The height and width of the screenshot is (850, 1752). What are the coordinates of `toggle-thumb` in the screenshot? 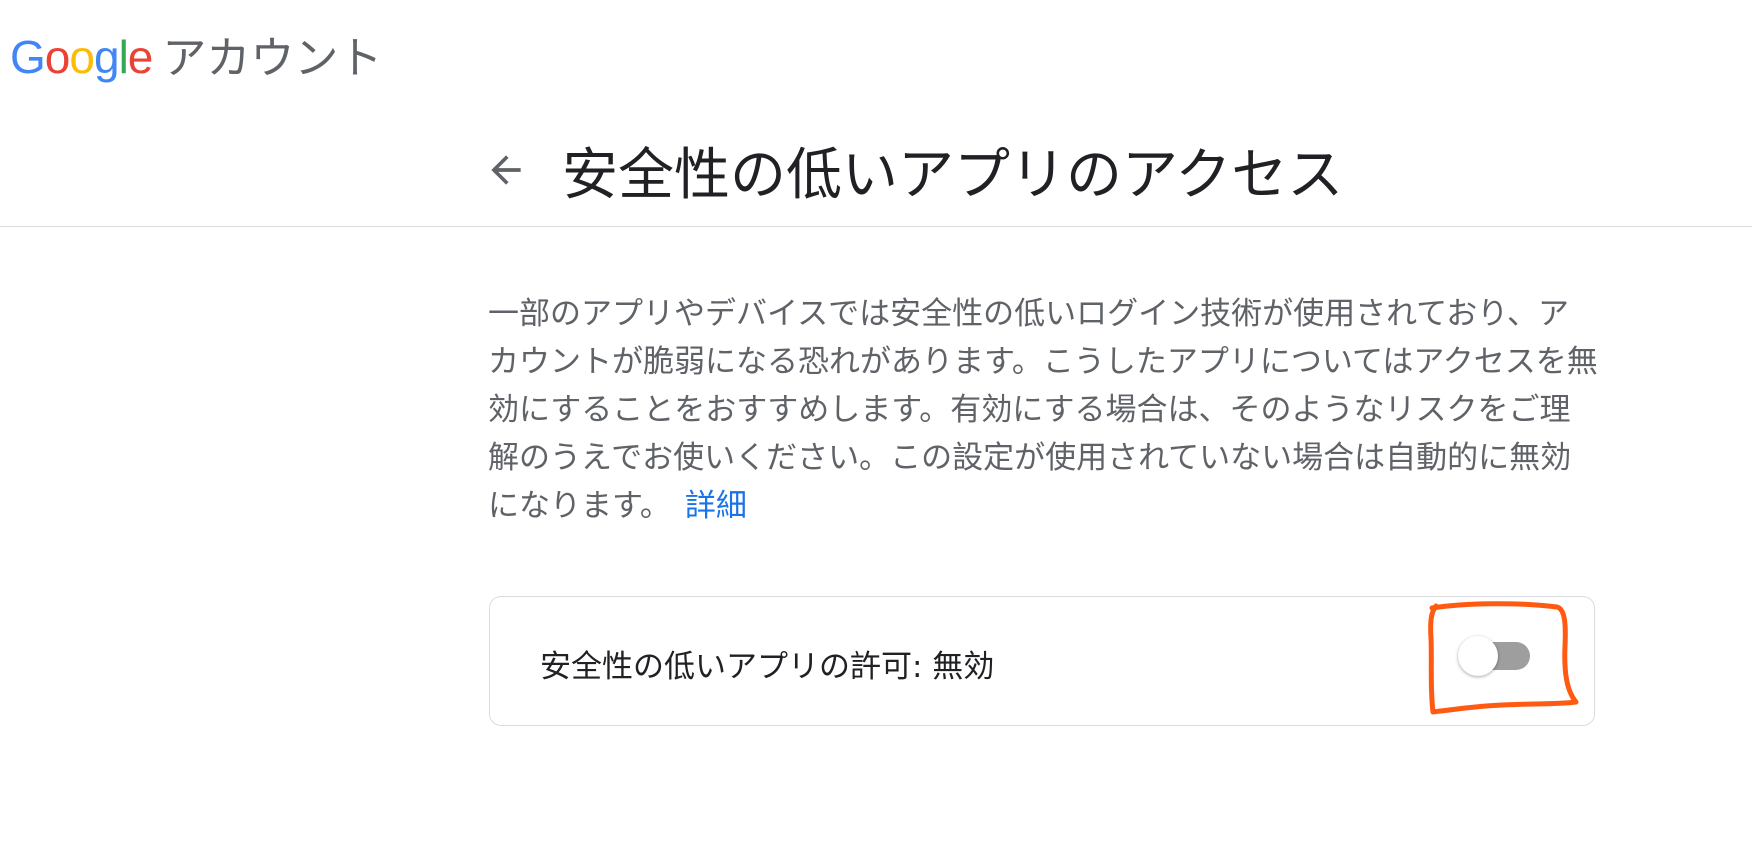 It's located at (1478, 656).